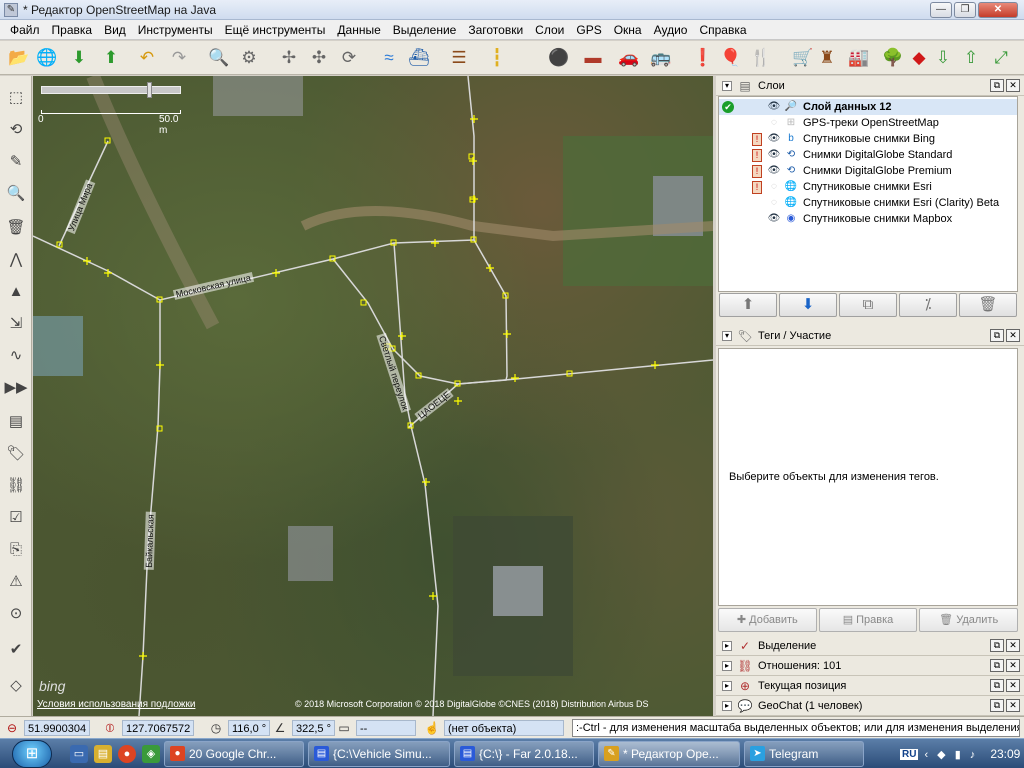 This screenshot has width=1024, height=768. Describe the element at coordinates (774, 203) in the screenshot. I see `visibility-eye-icon: ◌` at that location.